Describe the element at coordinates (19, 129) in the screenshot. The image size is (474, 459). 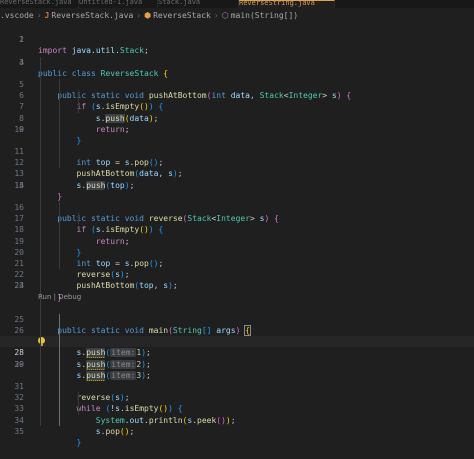
I see `line-number: 10` at that location.